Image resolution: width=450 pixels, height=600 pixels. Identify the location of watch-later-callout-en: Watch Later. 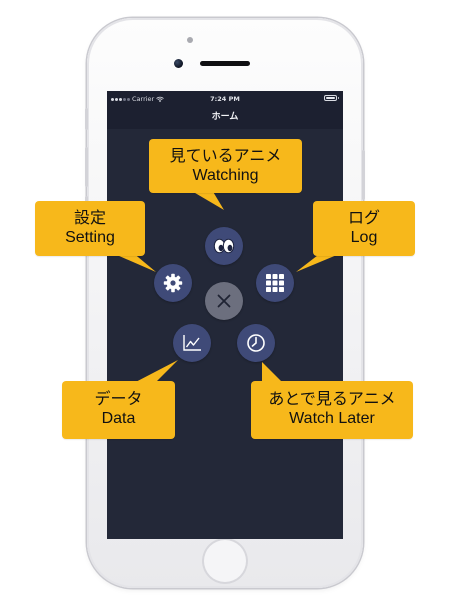
(332, 418).